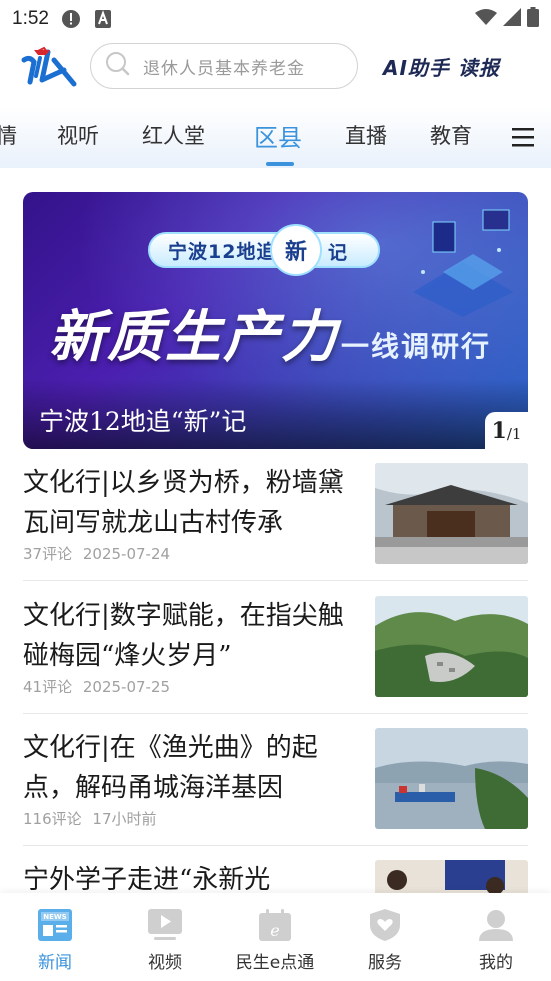 Image resolution: width=551 pixels, height=981 pixels. I want to click on news-time: 2025-07-25, so click(126, 687).